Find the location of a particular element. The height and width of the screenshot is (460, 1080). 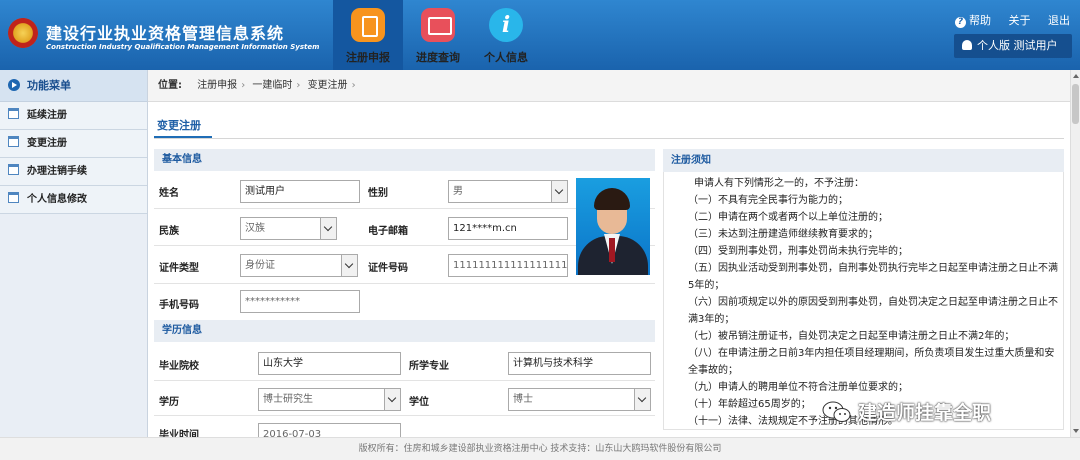

nav-tab-label: 个人信息 is located at coordinates (506, 57).